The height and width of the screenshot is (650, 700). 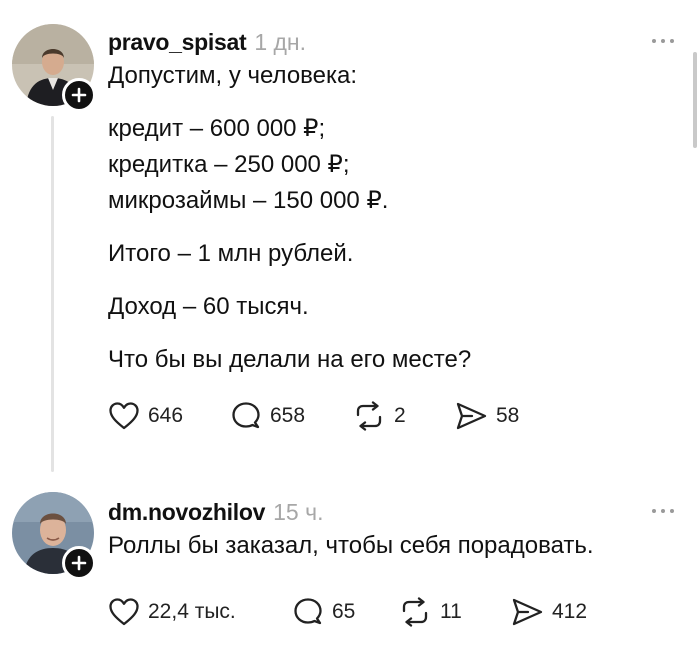 I want to click on repost-button: 11, so click(x=454, y=612).